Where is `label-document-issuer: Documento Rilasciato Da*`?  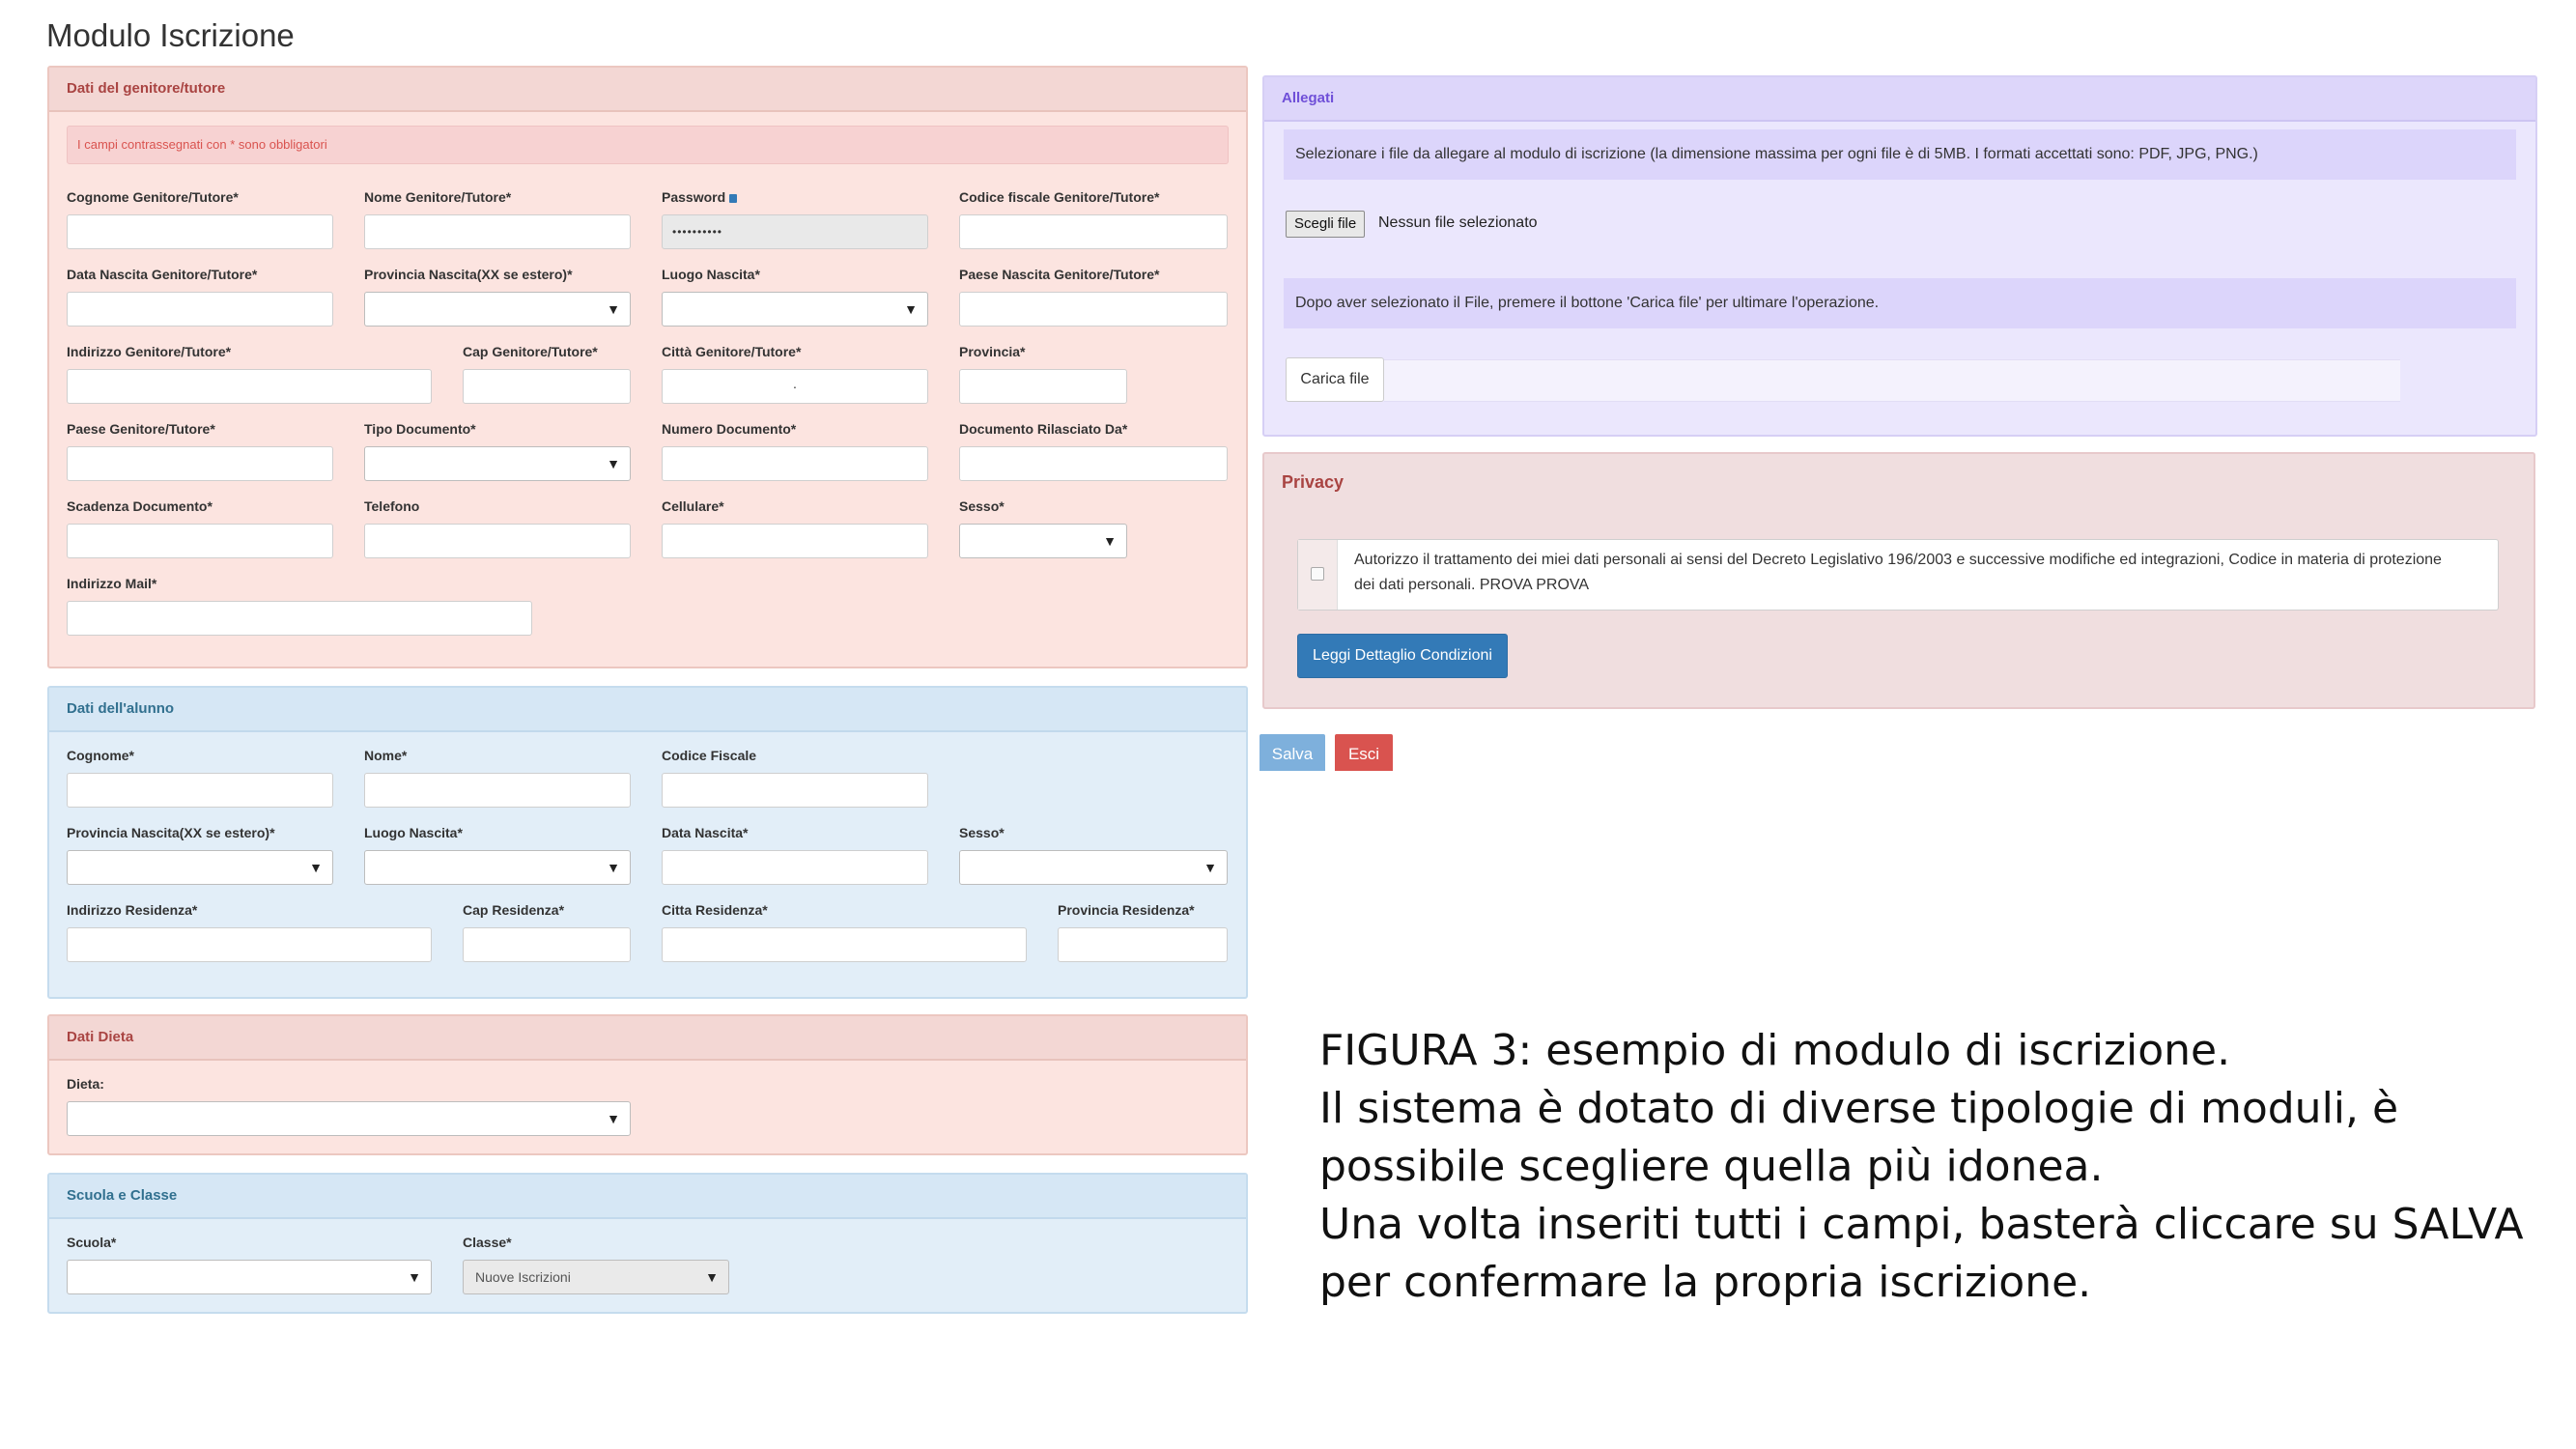
label-document-issuer: Documento Rilasciato Da* is located at coordinates (1043, 429).